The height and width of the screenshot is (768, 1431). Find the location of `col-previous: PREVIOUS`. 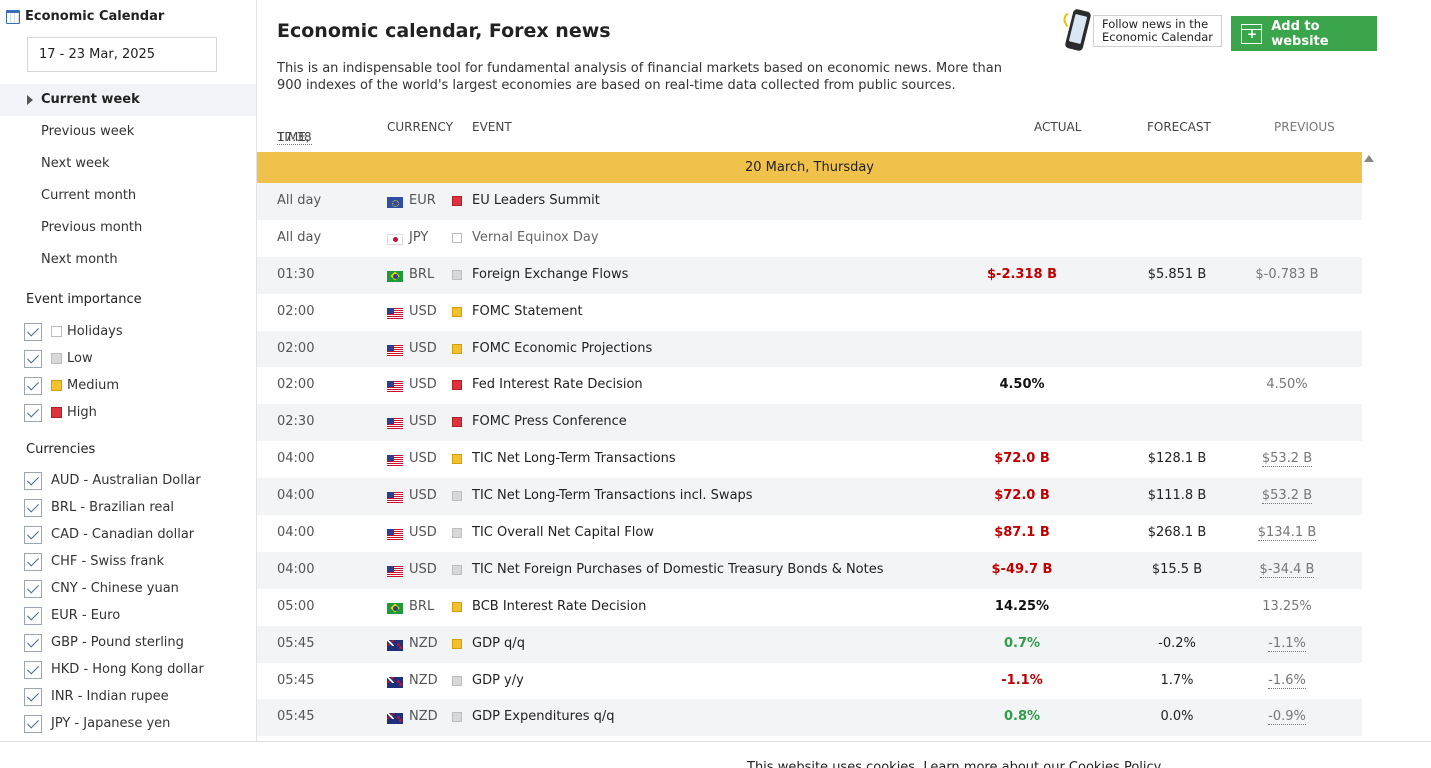

col-previous: PREVIOUS is located at coordinates (1304, 127).